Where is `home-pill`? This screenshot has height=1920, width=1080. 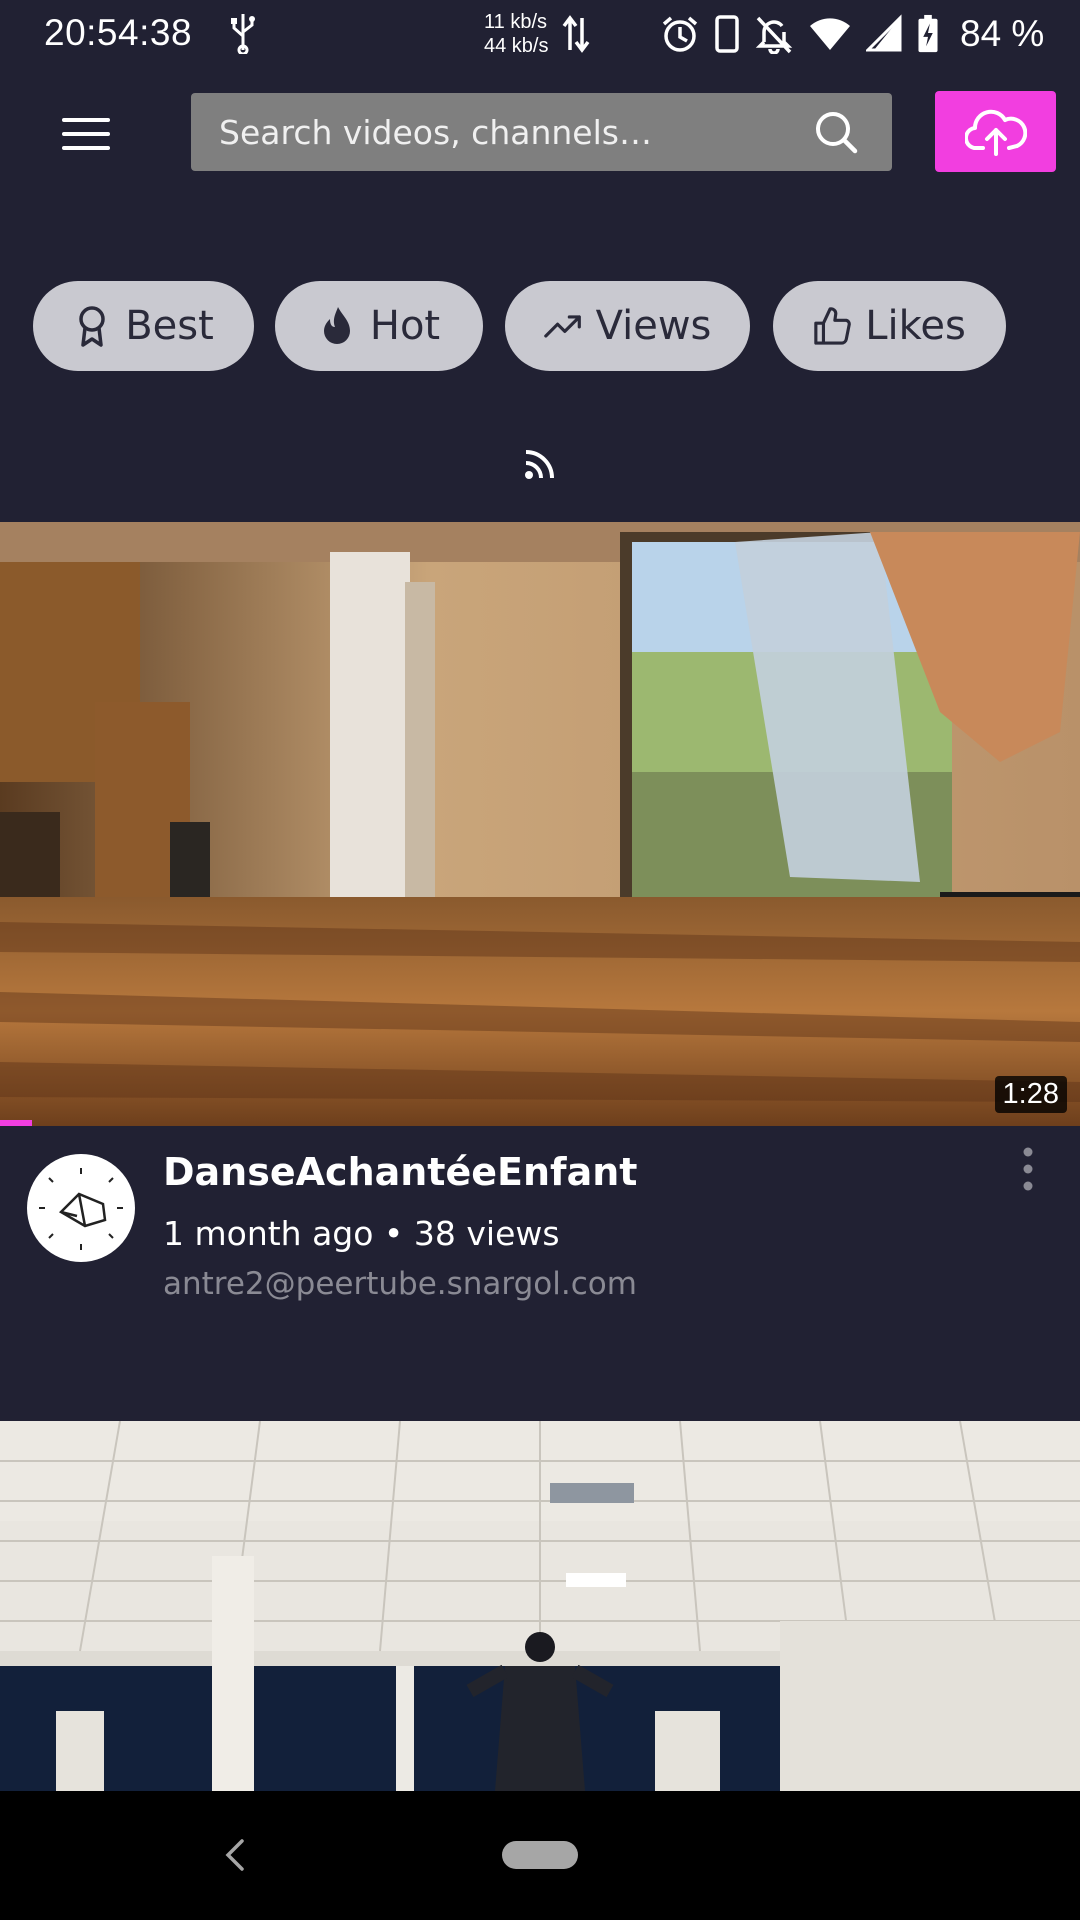 home-pill is located at coordinates (540, 1855).